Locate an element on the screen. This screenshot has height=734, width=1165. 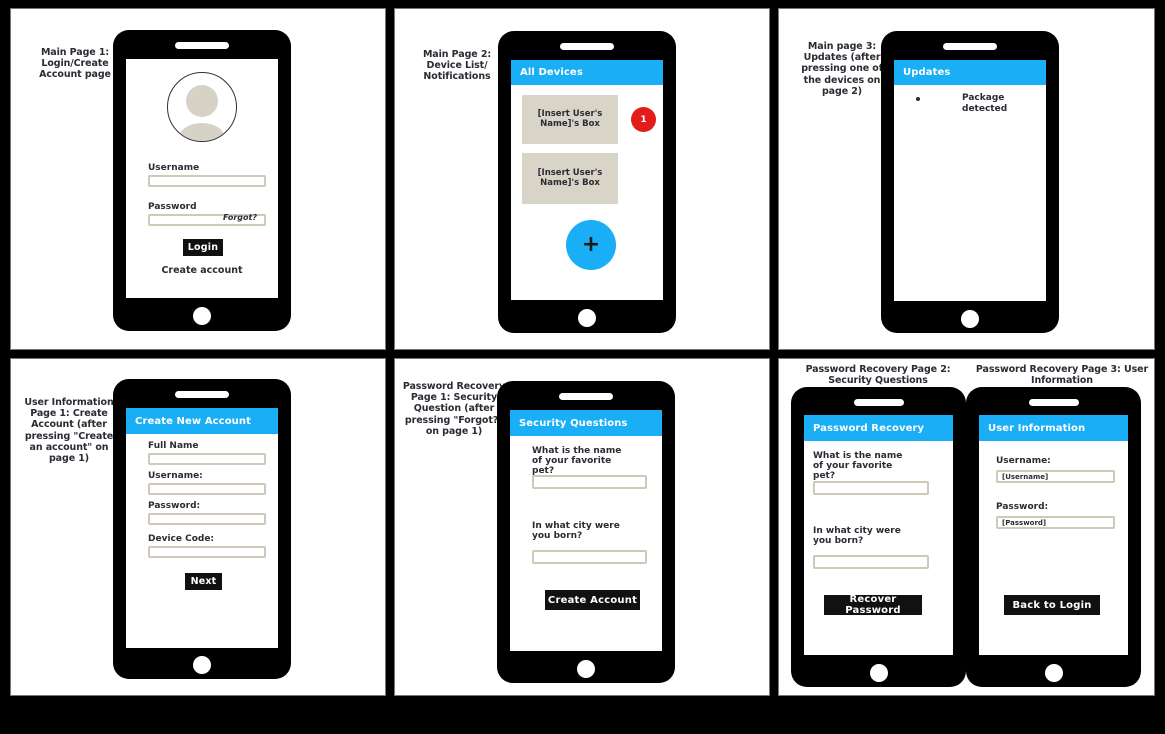
device-code-input is located at coordinates (207, 552).